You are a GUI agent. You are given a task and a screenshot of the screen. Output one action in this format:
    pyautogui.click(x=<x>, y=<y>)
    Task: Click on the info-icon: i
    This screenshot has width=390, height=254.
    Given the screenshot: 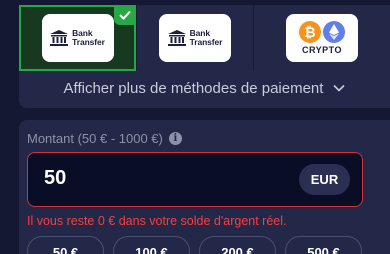 What is the action you would take?
    pyautogui.click(x=175, y=138)
    